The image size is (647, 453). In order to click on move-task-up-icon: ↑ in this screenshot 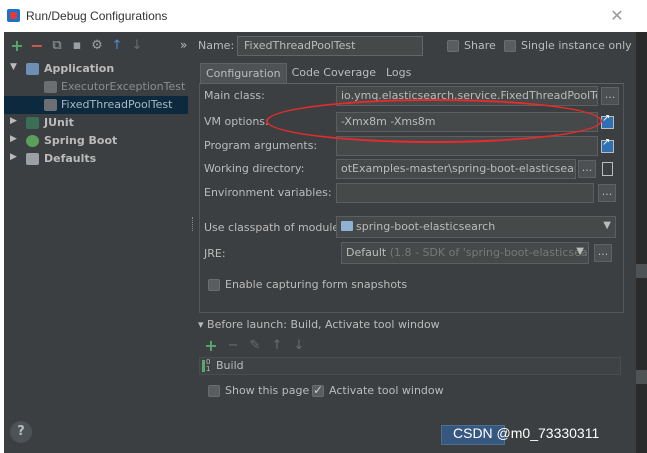, I will do `click(277, 346)`.